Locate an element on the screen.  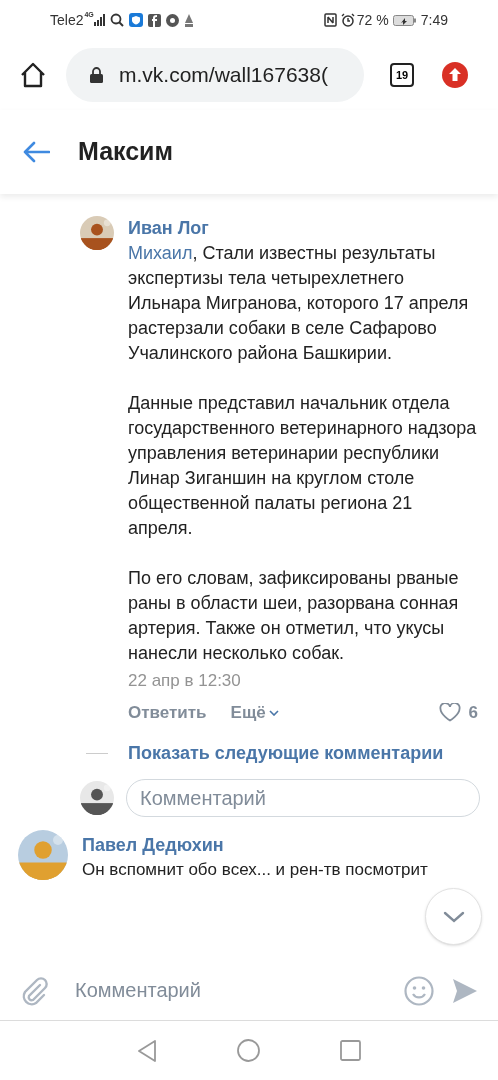
send-icon is located at coordinates (465, 990).